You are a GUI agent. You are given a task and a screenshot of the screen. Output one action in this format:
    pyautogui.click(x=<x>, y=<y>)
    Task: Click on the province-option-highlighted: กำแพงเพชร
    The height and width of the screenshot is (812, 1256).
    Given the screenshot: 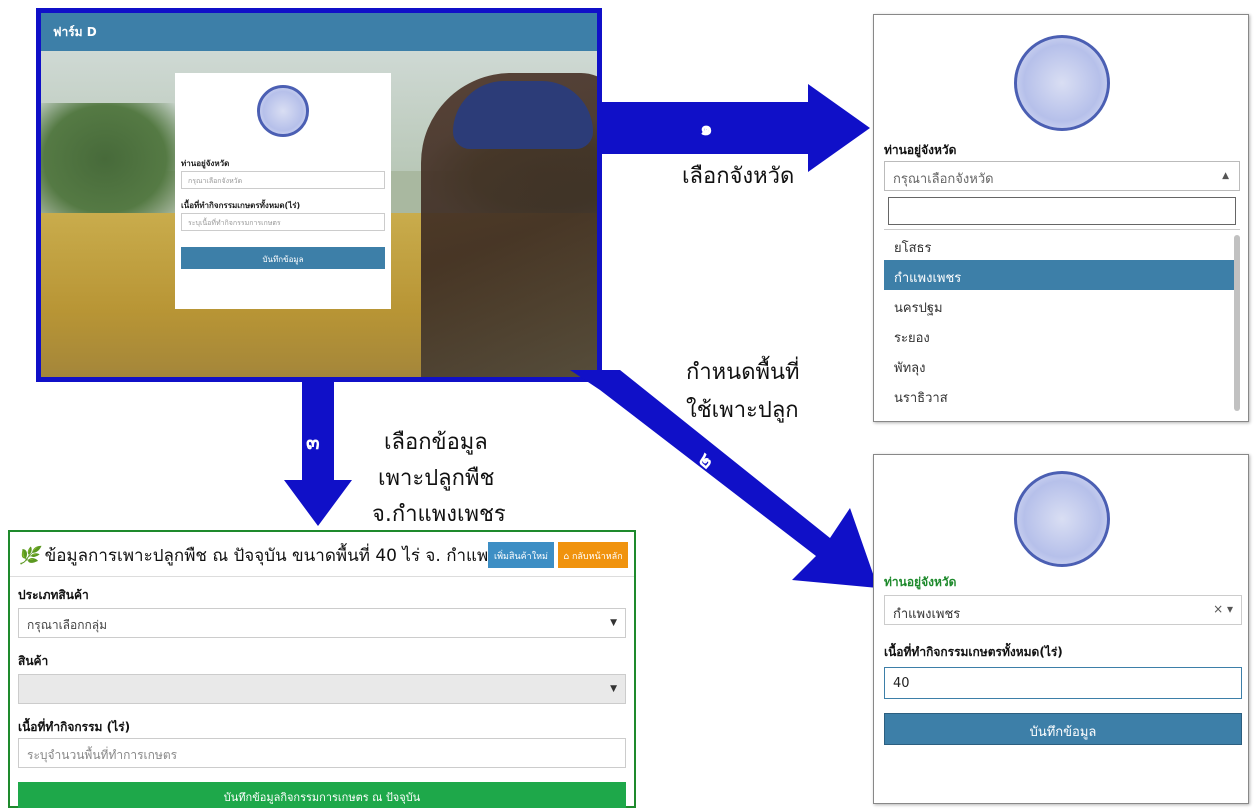 What is the action you would take?
    pyautogui.click(x=1062, y=275)
    